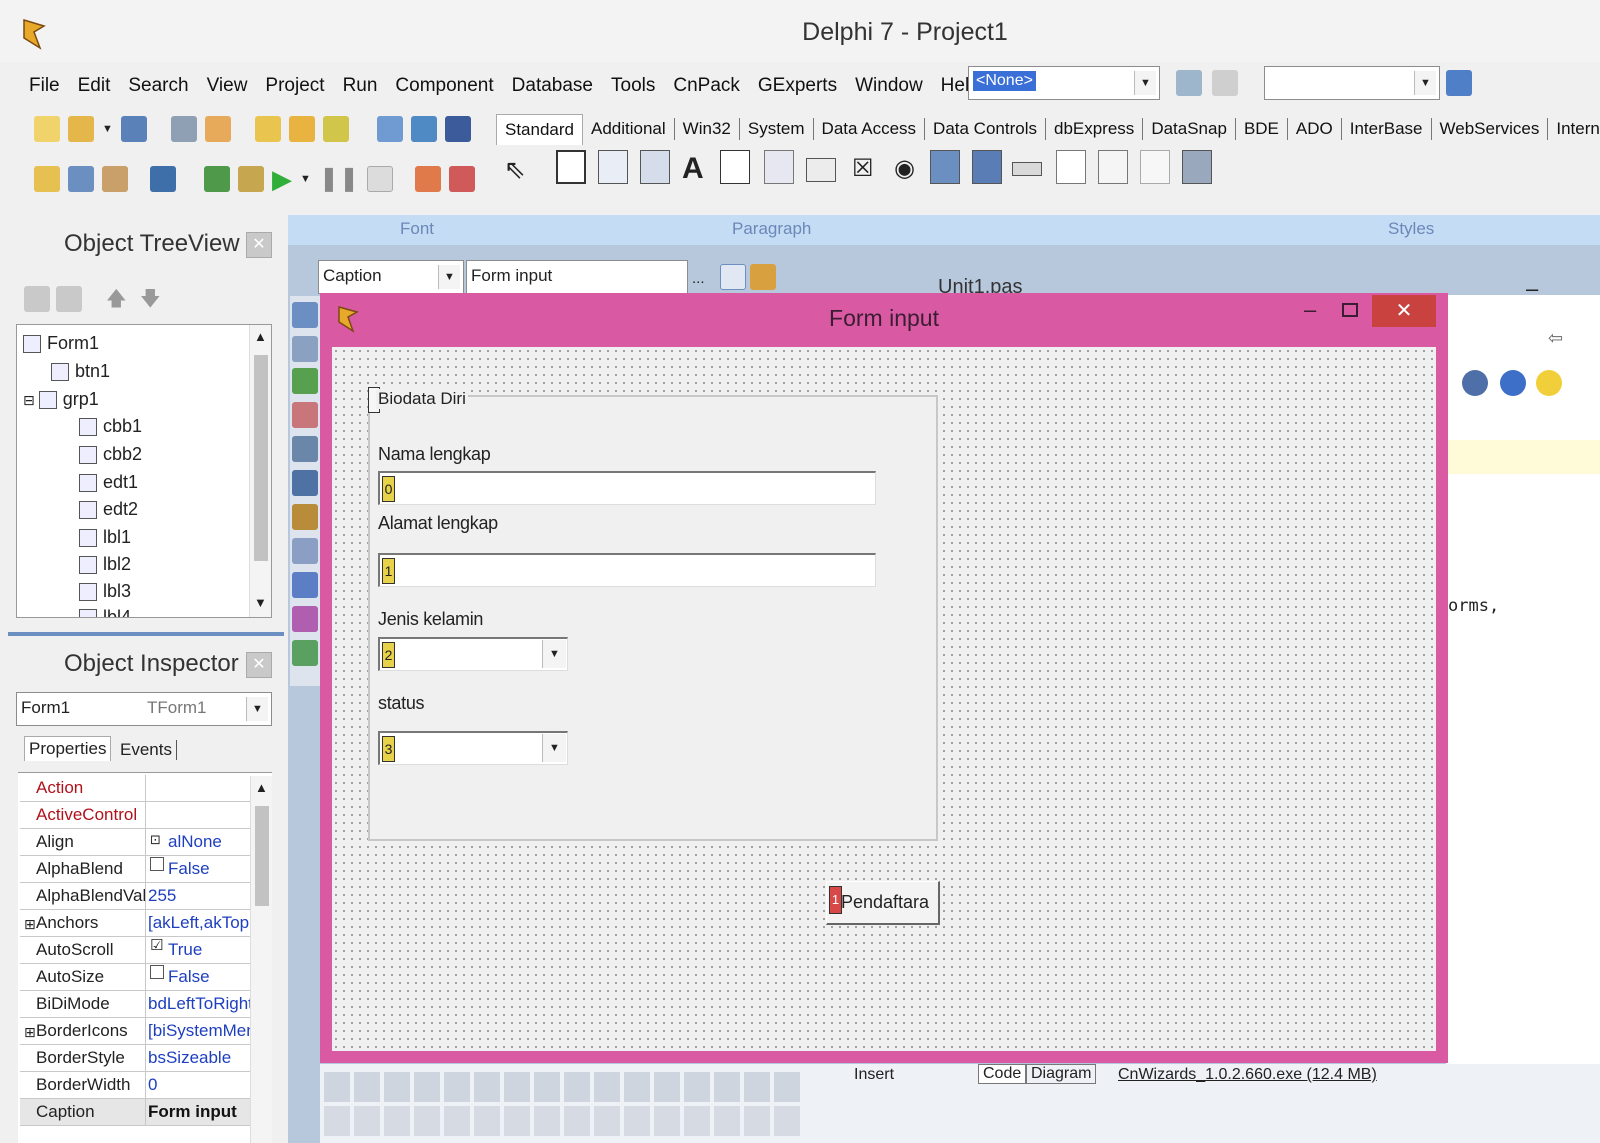  What do you see at coordinates (779, 167) in the screenshot?
I see `memo-component-icon` at bounding box center [779, 167].